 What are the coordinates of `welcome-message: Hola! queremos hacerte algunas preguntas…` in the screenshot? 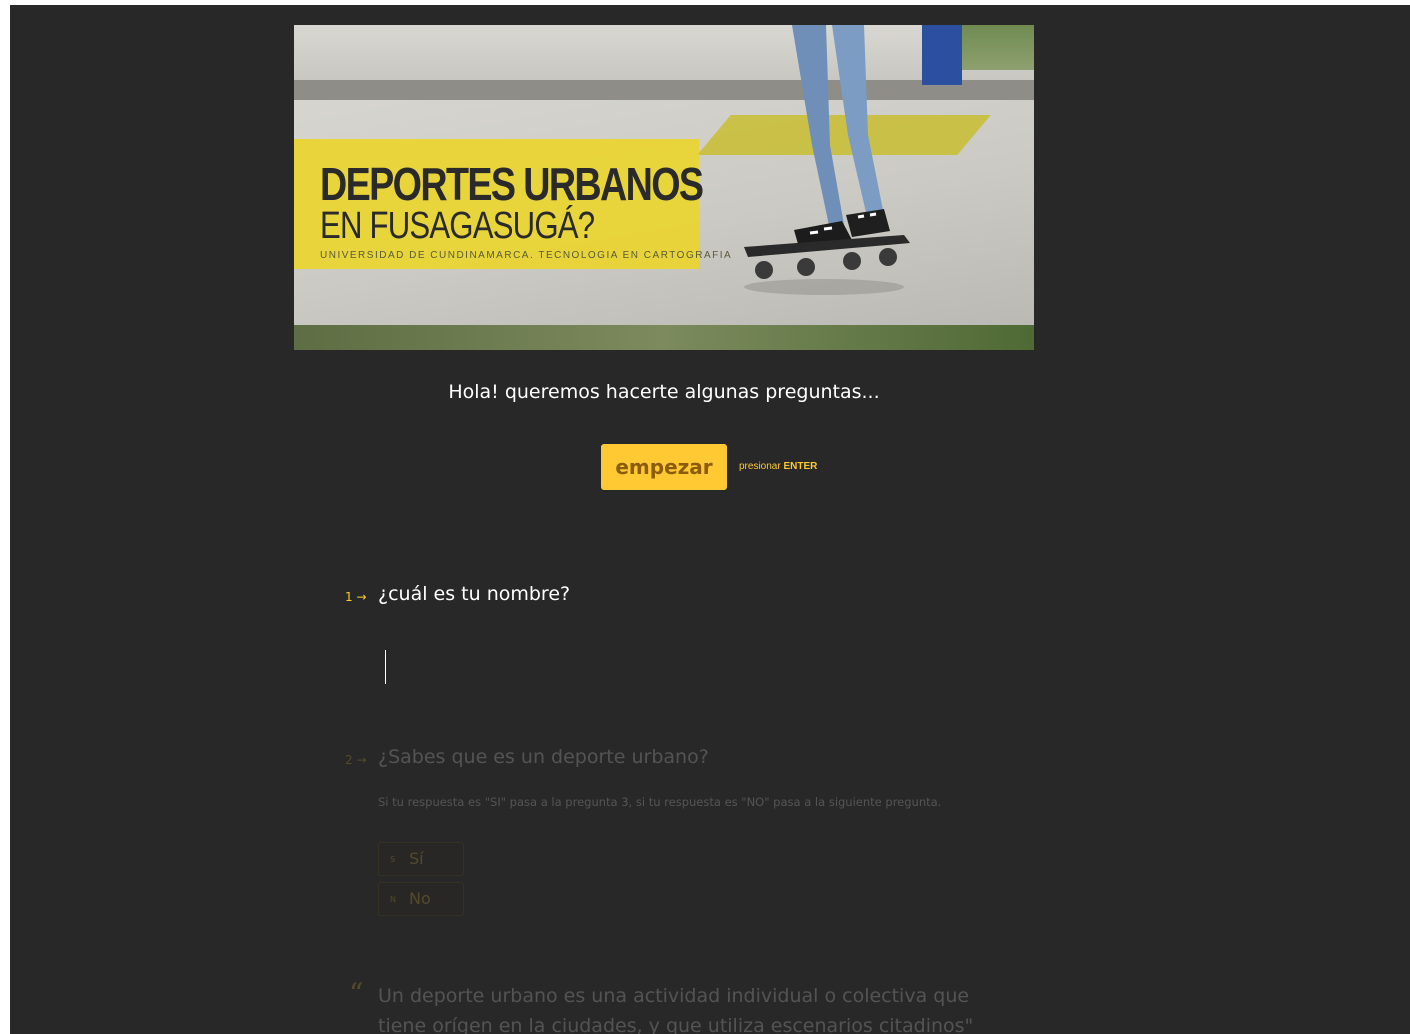 It's located at (664, 392).